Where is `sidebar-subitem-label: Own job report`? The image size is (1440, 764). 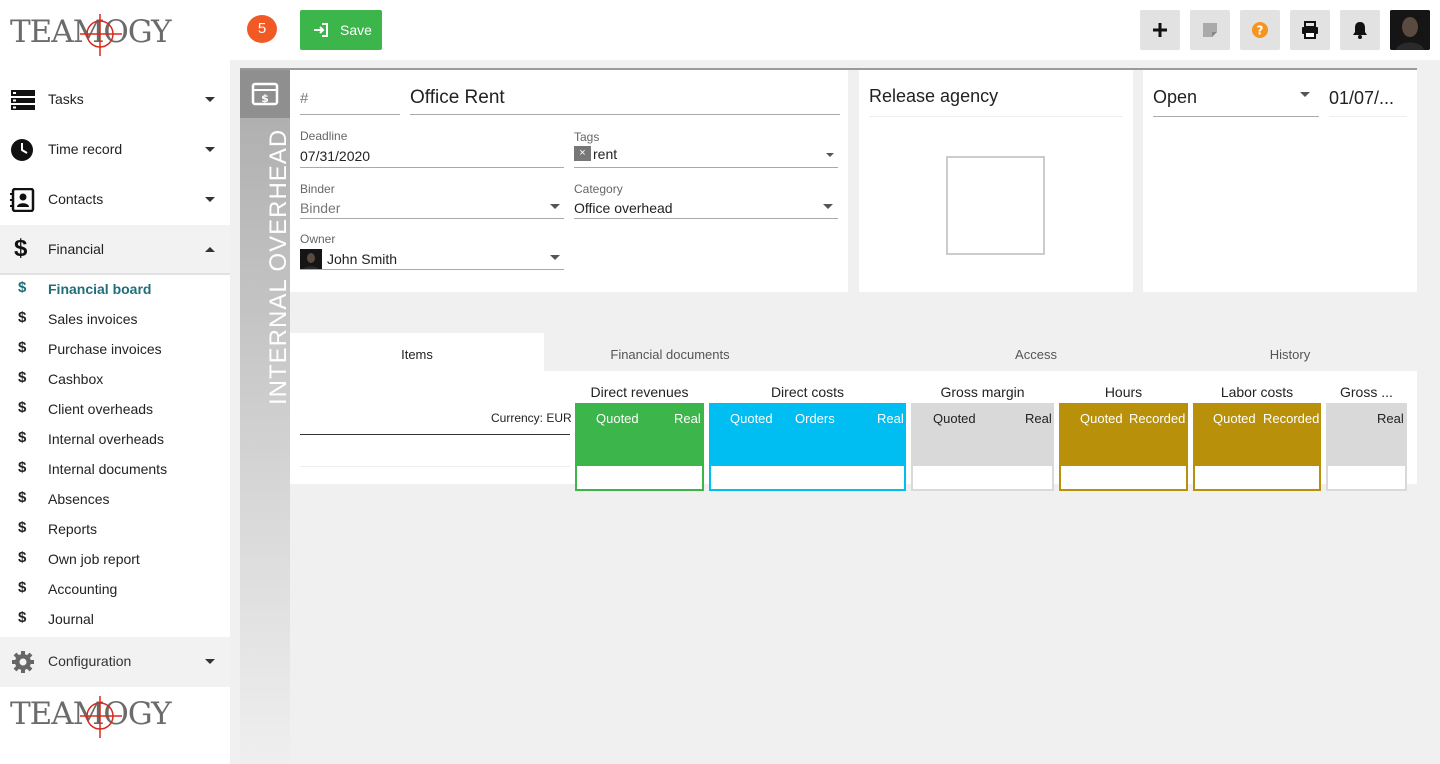
sidebar-subitem-label: Own job report is located at coordinates (94, 559).